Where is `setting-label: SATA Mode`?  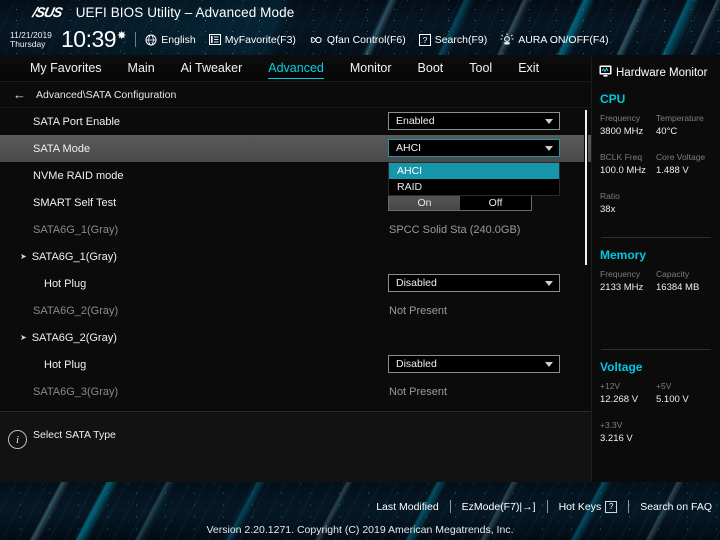
setting-label: SATA Mode is located at coordinates (62, 148).